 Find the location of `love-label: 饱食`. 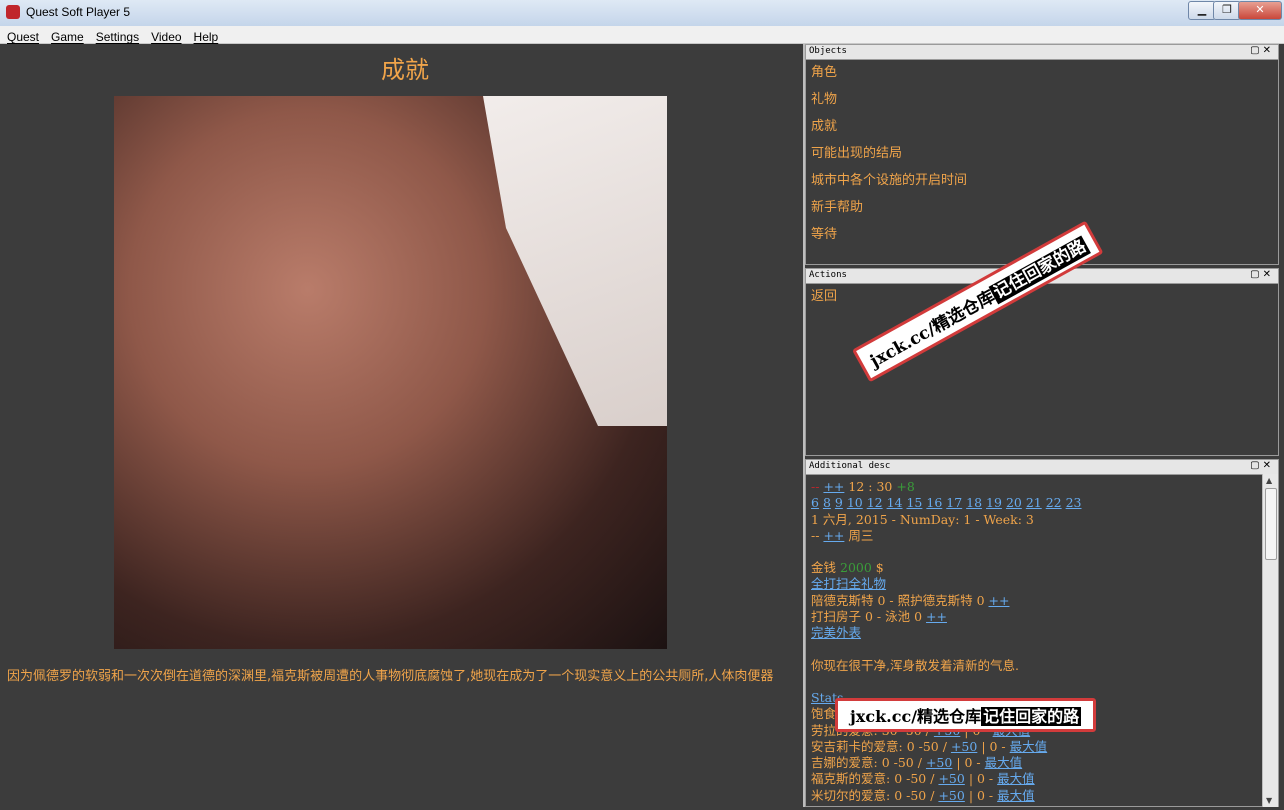

love-label: 饱食 is located at coordinates (824, 714).